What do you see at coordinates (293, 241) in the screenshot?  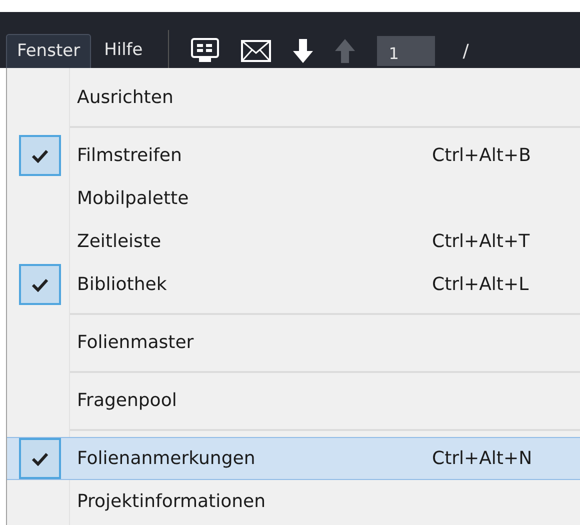 I see `menu-item: Zeitleiste Ctrl+Alt+T` at bounding box center [293, 241].